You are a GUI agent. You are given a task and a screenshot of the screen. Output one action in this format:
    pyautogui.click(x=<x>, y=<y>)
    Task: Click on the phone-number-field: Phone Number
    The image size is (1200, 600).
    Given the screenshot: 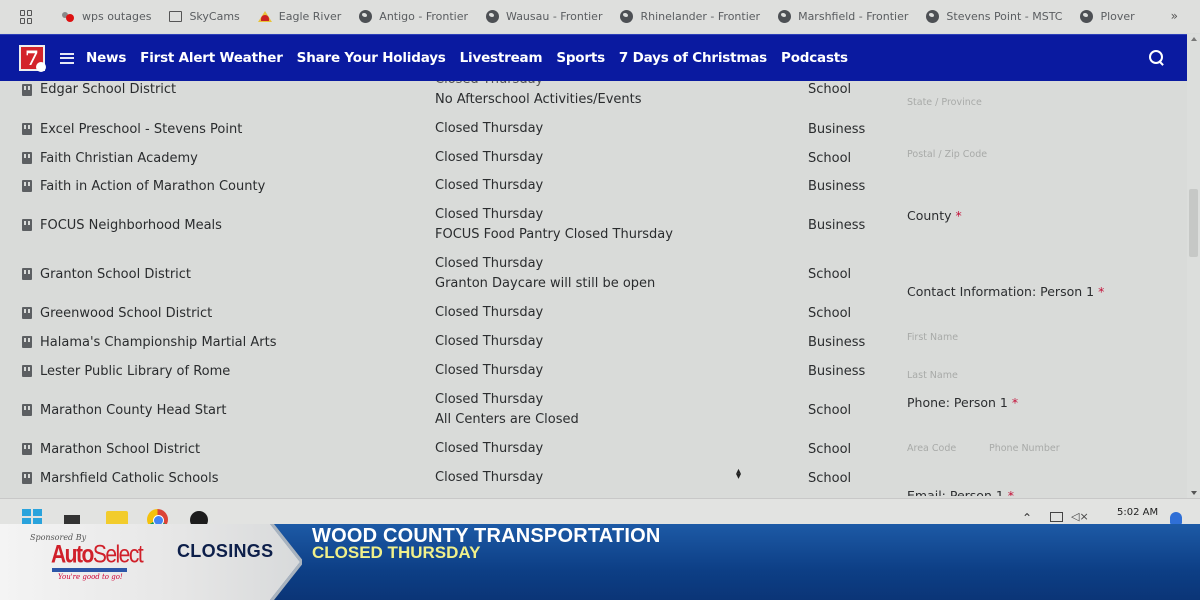 What is the action you would take?
    pyautogui.click(x=1024, y=448)
    